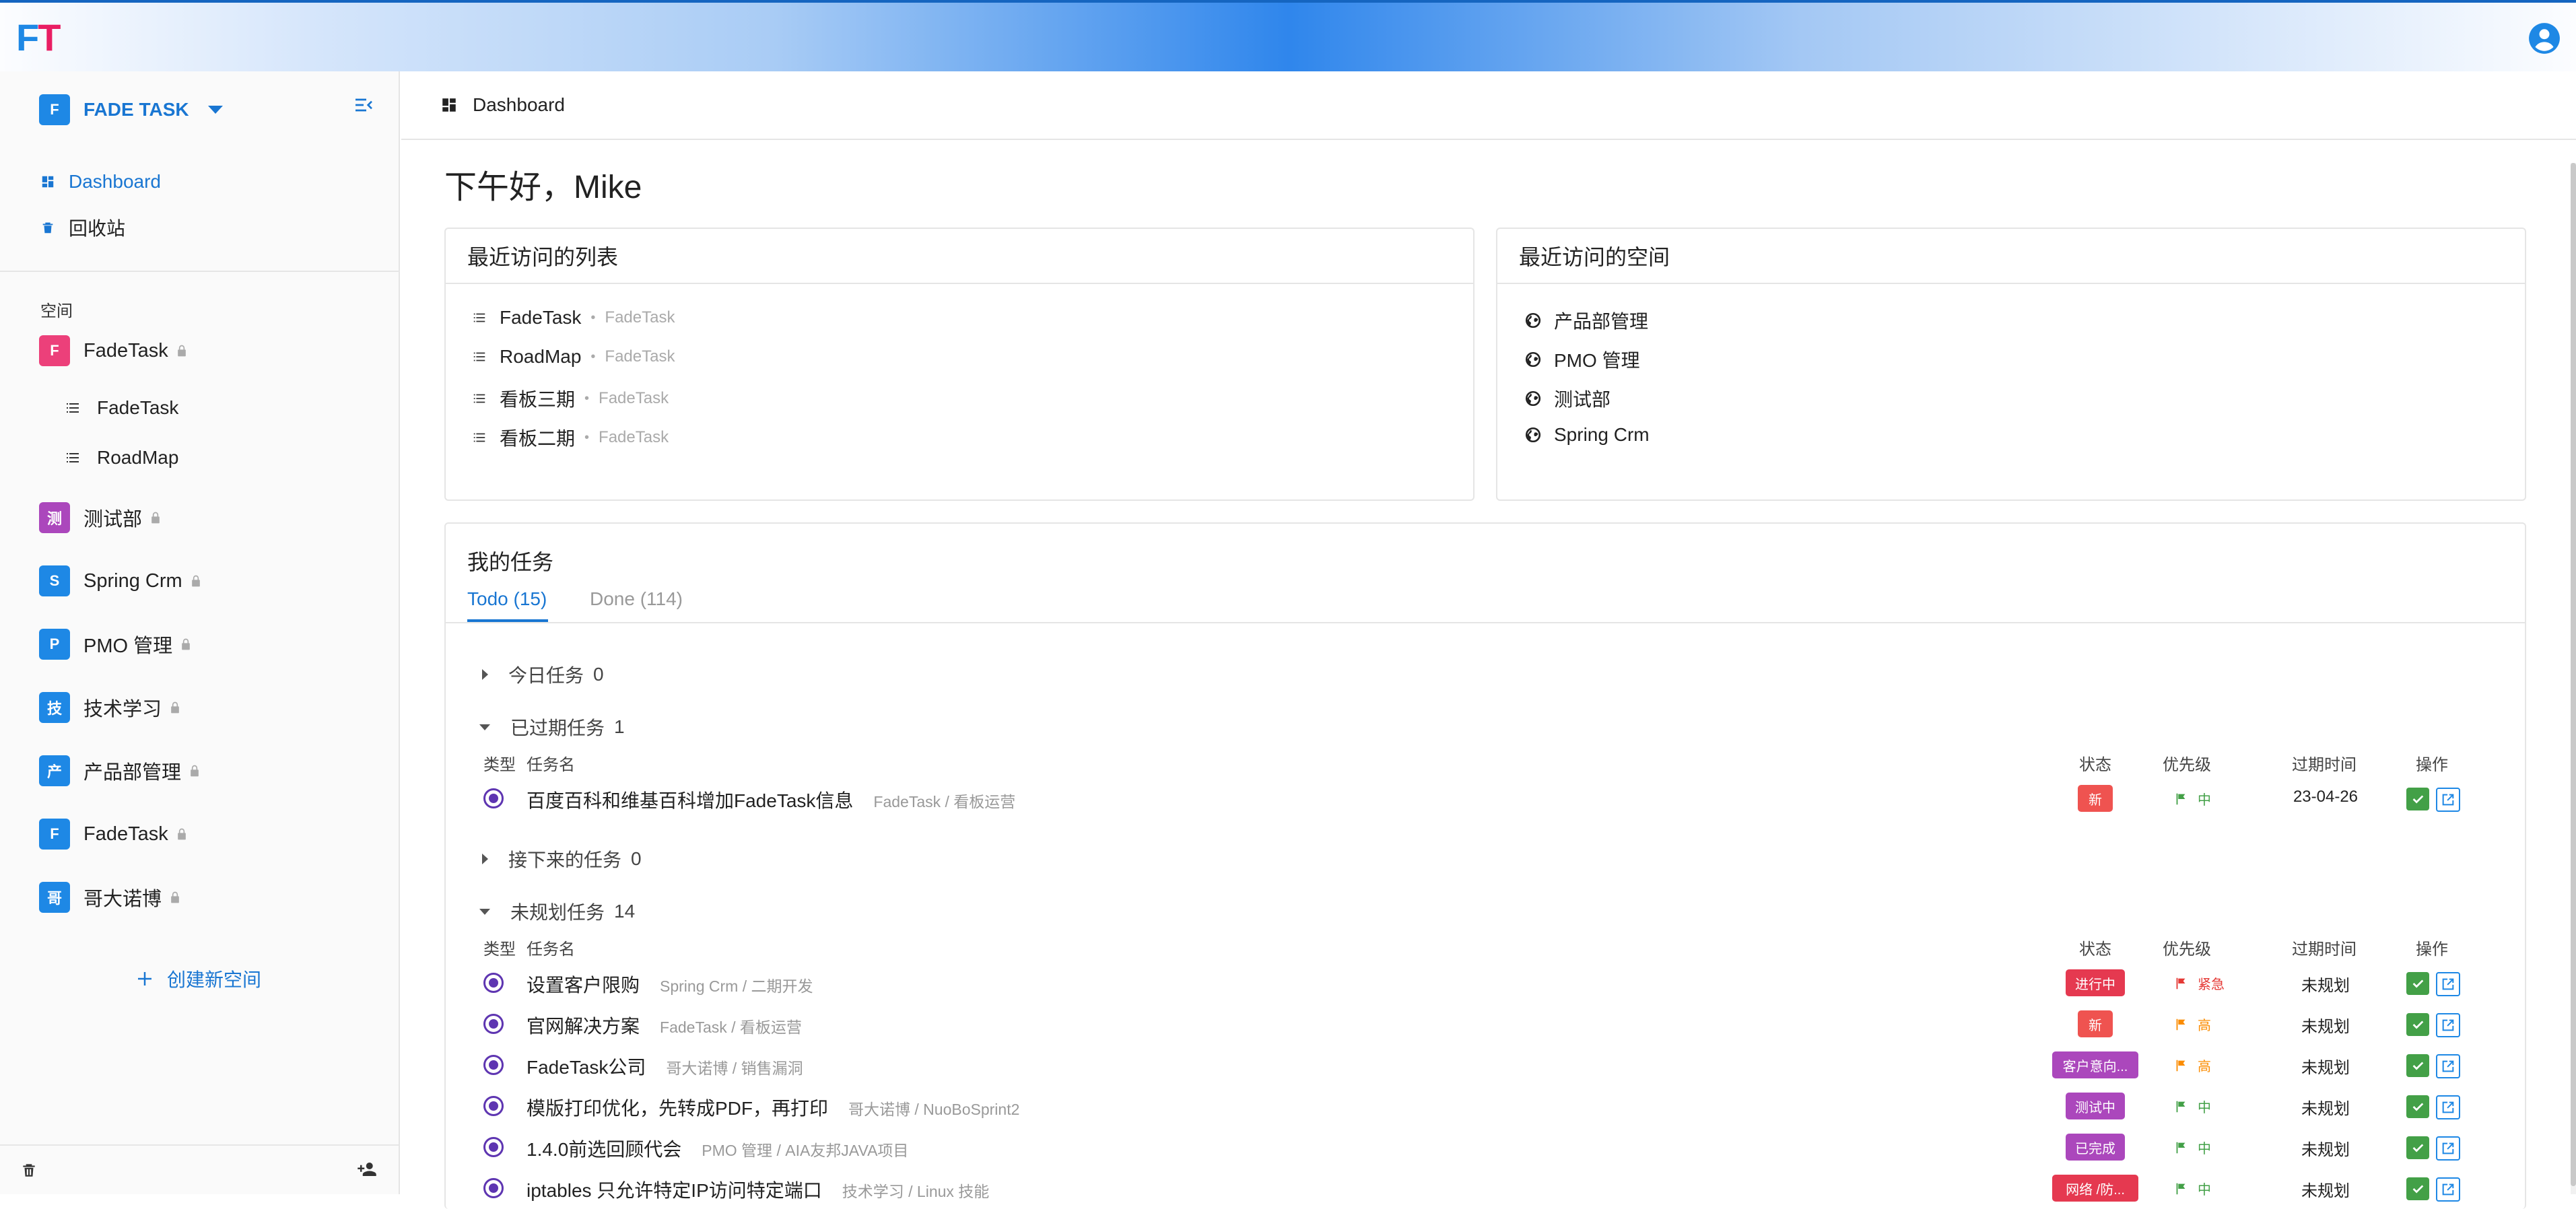  Describe the element at coordinates (1488, 106) in the screenshot. I see `breadcrumb: Dashboard` at that location.